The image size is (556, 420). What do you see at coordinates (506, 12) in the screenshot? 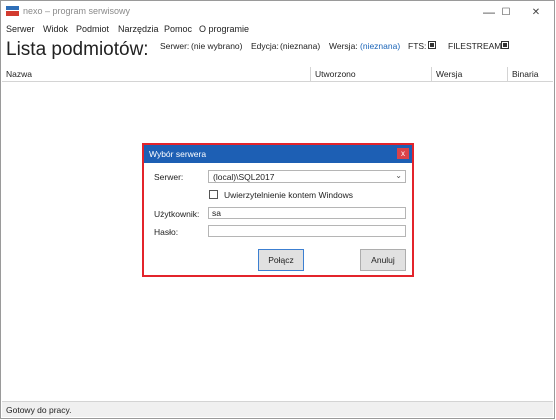
I see `maximize-icon: ☐` at bounding box center [506, 12].